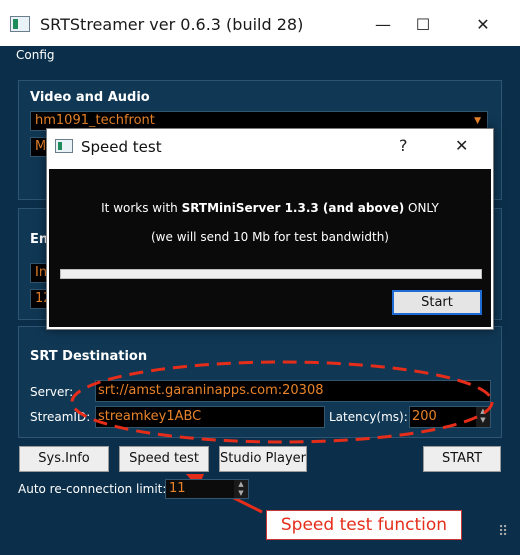 The width and height of the screenshot is (520, 555). Describe the element at coordinates (263, 459) in the screenshot. I see `studio-player-button: Studio Player` at that location.